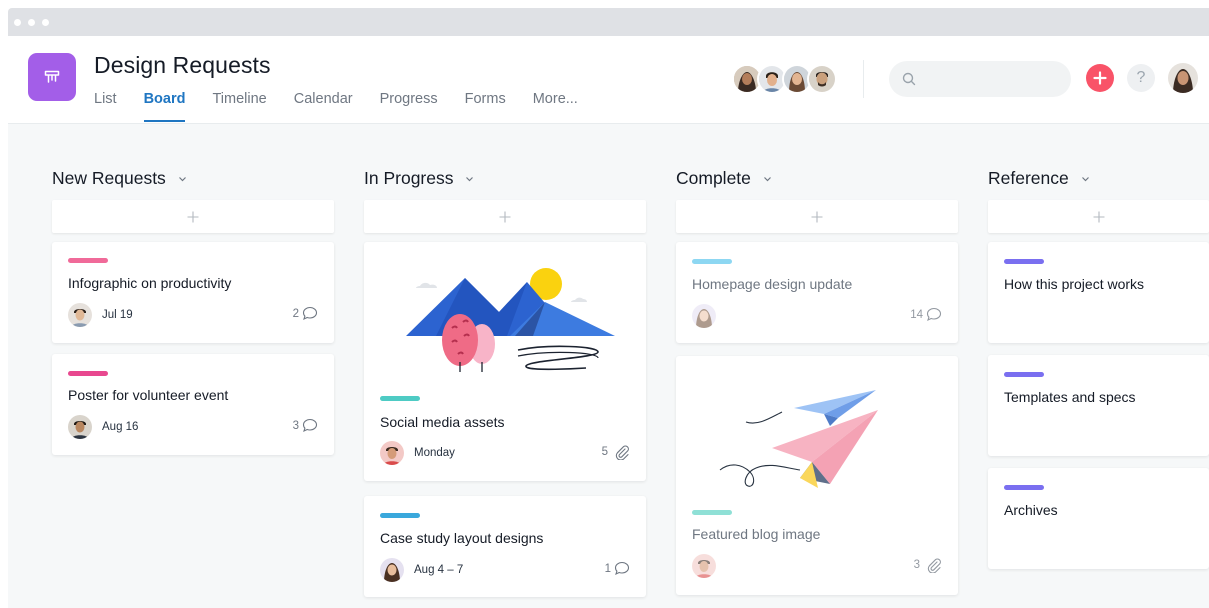  I want to click on question-icon: ?, so click(1141, 77).